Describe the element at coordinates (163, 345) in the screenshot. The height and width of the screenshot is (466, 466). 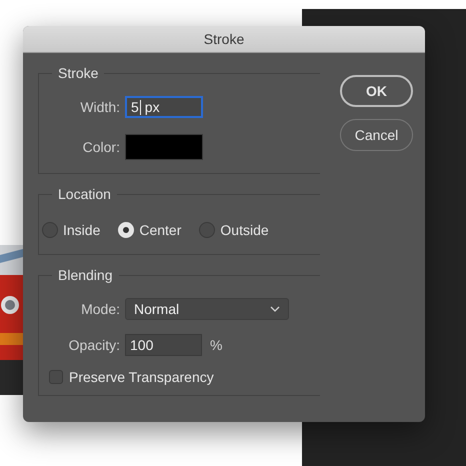
I see `opacity-field: 100` at that location.